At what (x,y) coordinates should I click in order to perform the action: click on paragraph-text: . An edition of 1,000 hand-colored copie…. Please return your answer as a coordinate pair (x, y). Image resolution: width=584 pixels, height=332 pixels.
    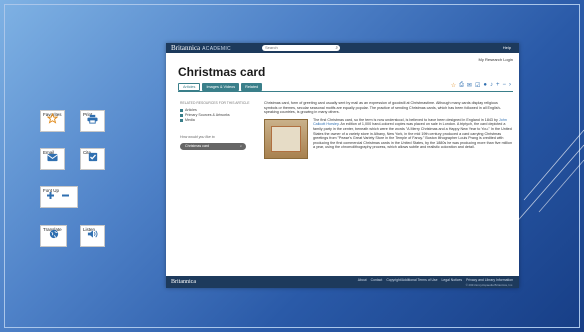
    Looking at the image, I should click on (413, 136).